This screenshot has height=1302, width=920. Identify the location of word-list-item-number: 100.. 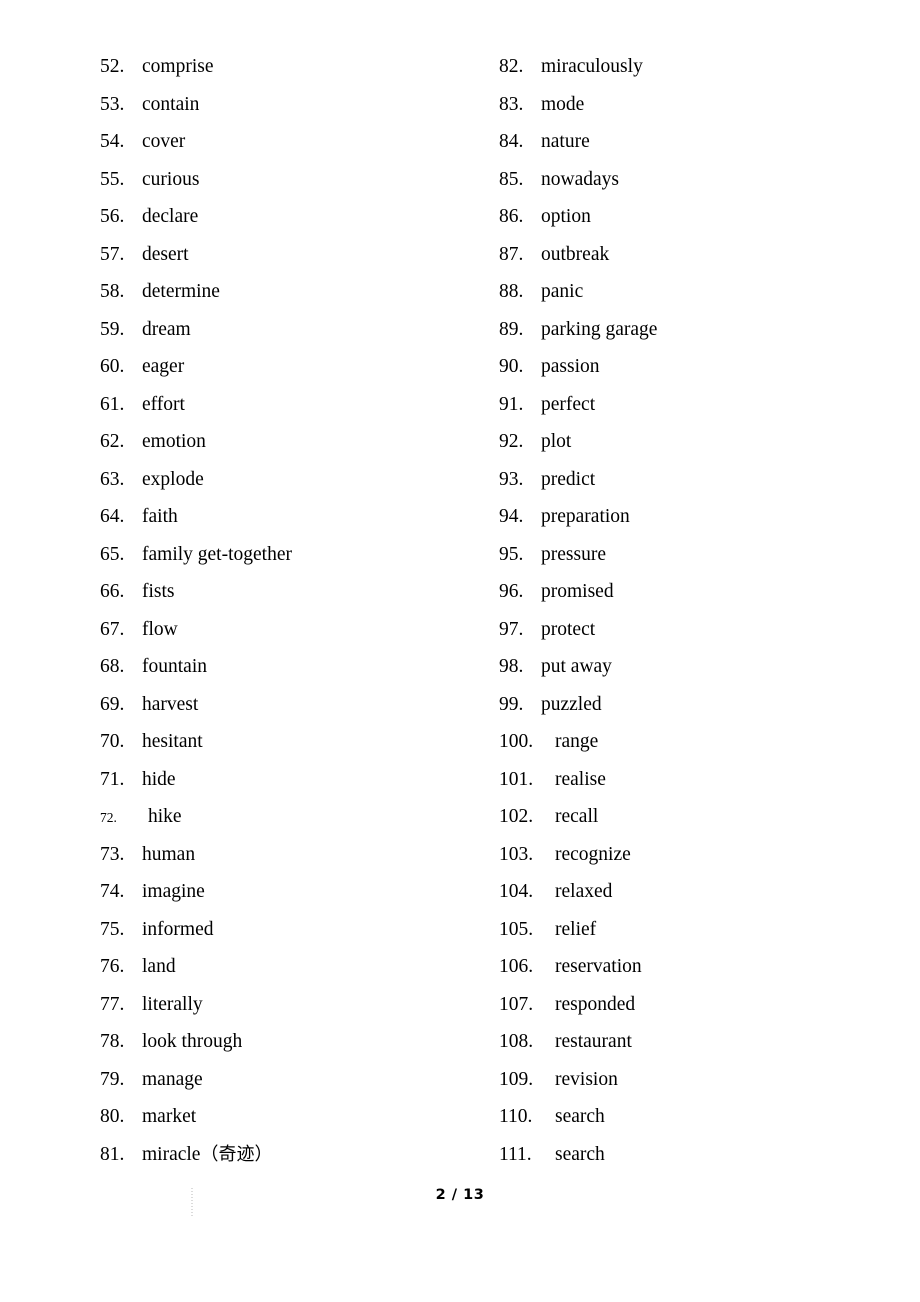
(516, 741).